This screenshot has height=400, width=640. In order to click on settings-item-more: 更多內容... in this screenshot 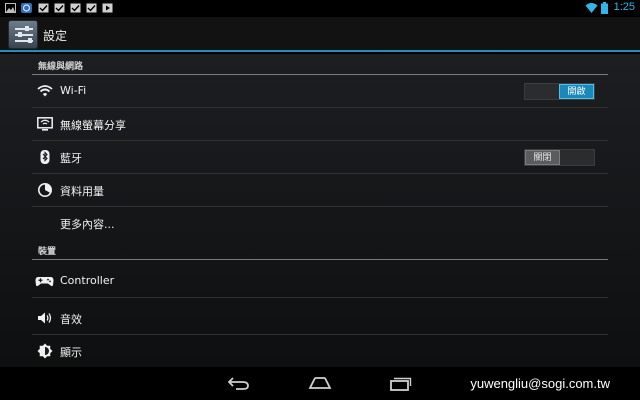, I will do `click(320, 223)`.